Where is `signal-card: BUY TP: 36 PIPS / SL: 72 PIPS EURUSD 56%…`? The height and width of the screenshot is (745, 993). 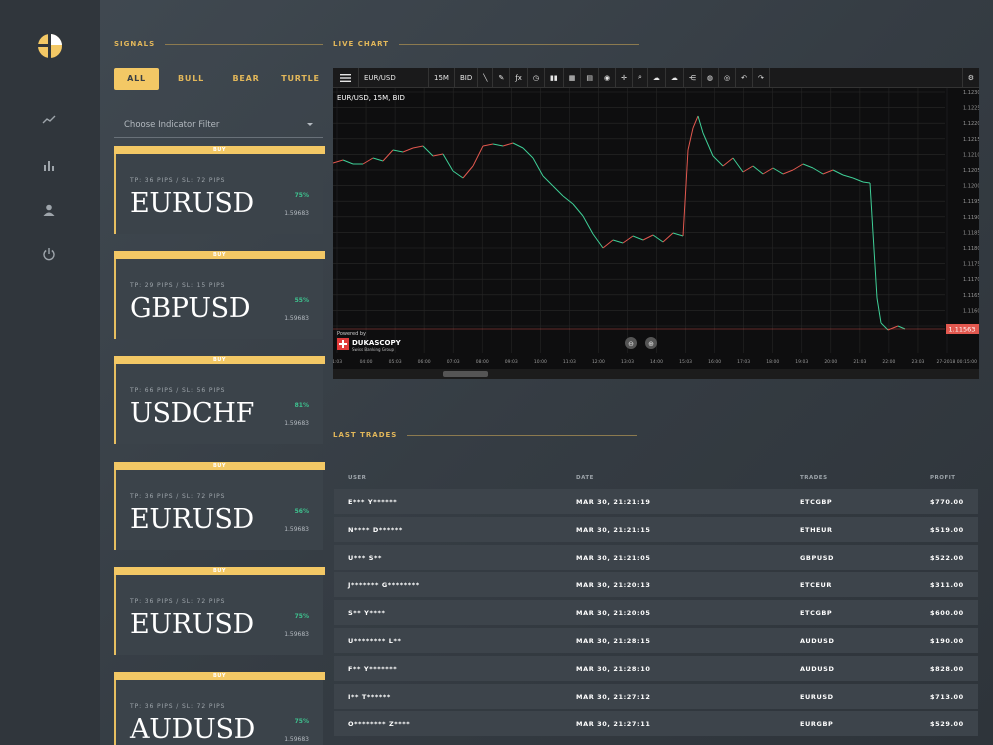
signal-card: BUY TP: 36 PIPS / SL: 72 PIPS EURUSD 56%… is located at coordinates (219, 506).